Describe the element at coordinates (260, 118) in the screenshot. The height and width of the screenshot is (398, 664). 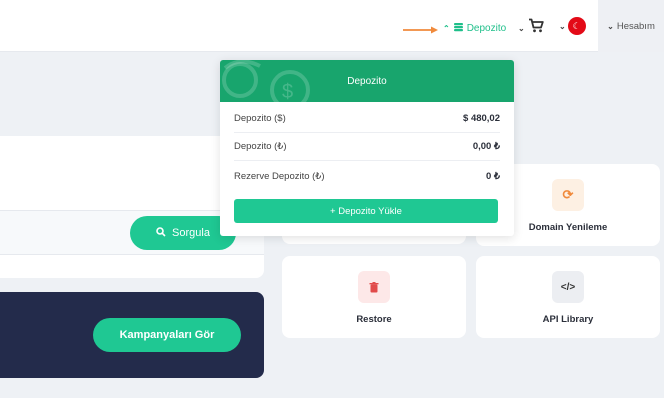
I see `row-label: Depozito ($)` at that location.